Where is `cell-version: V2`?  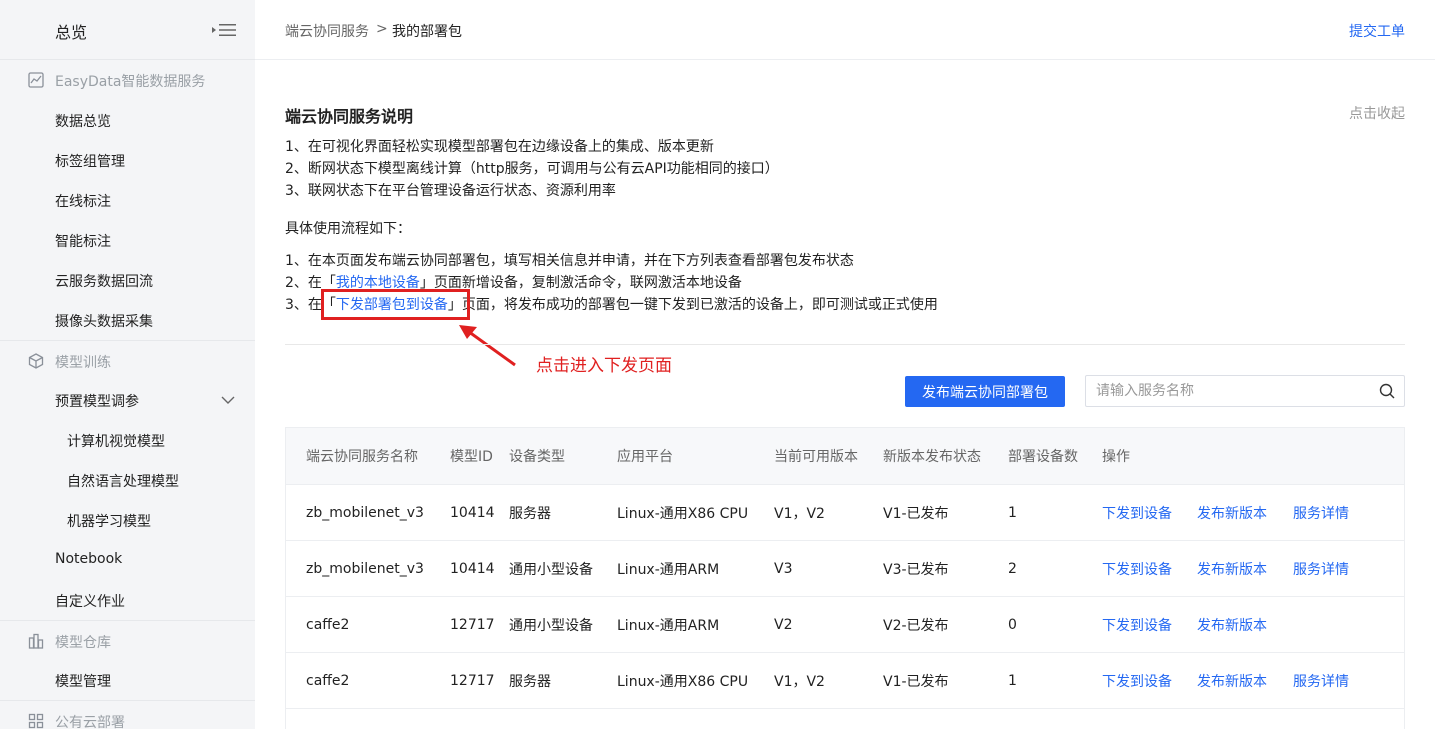 cell-version: V2 is located at coordinates (783, 624).